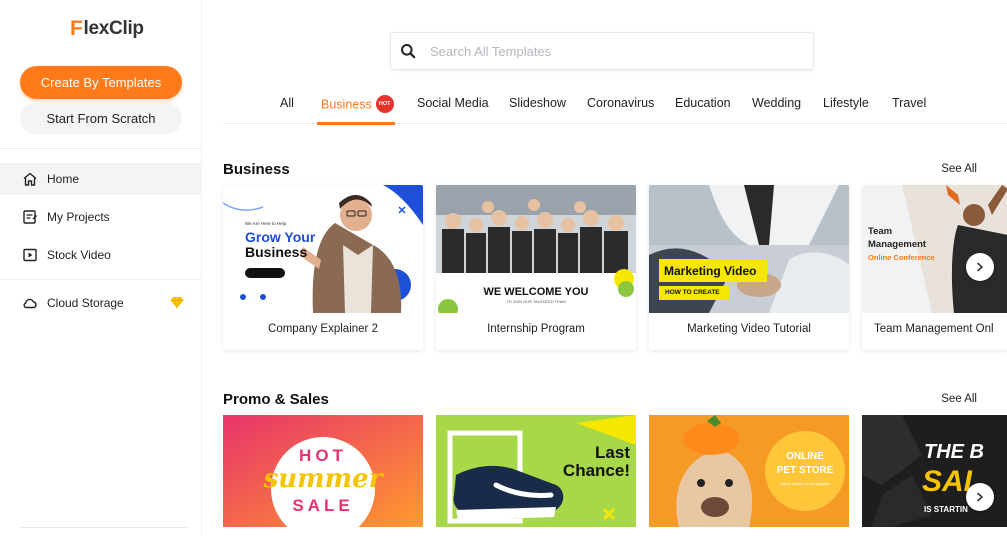 This screenshot has width=1007, height=536. Describe the element at coordinates (776, 103) in the screenshot. I see `tab-wedding: Wedding` at that location.